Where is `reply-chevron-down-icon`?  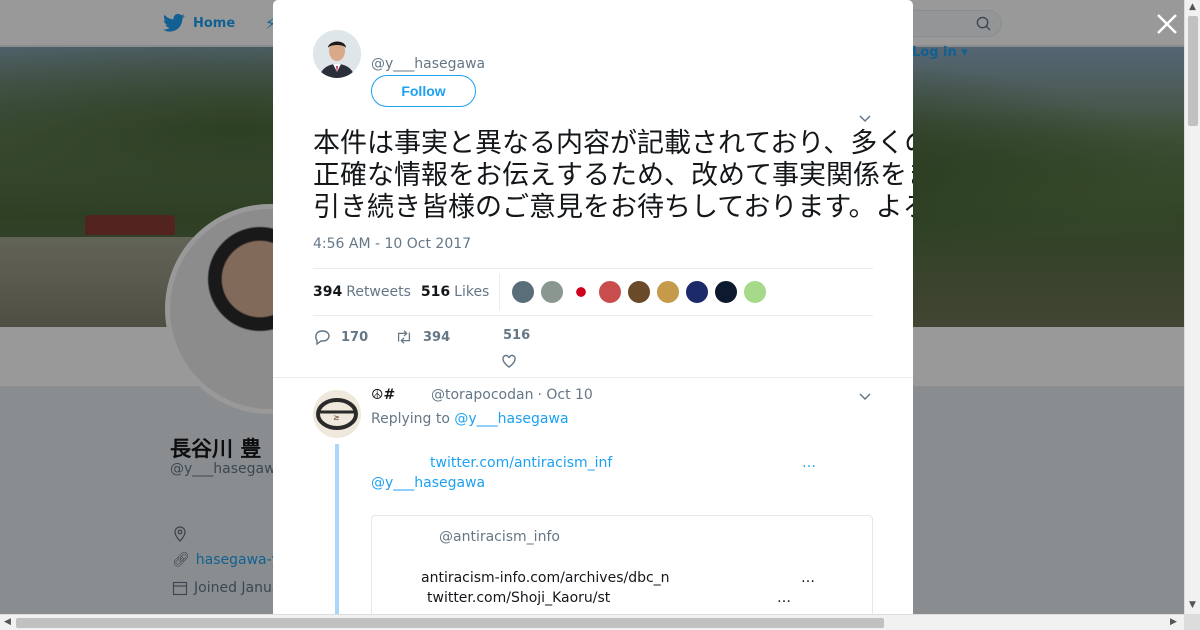 reply-chevron-down-icon is located at coordinates (865, 396).